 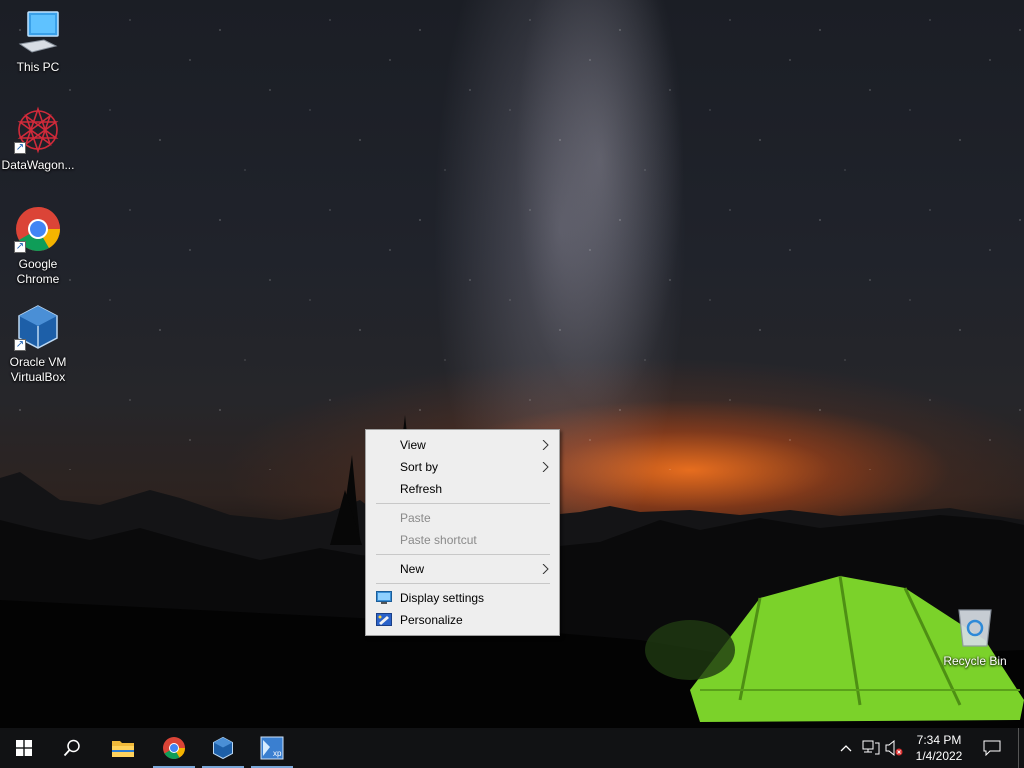 I want to click on menu-item-view: View, so click(x=462, y=445).